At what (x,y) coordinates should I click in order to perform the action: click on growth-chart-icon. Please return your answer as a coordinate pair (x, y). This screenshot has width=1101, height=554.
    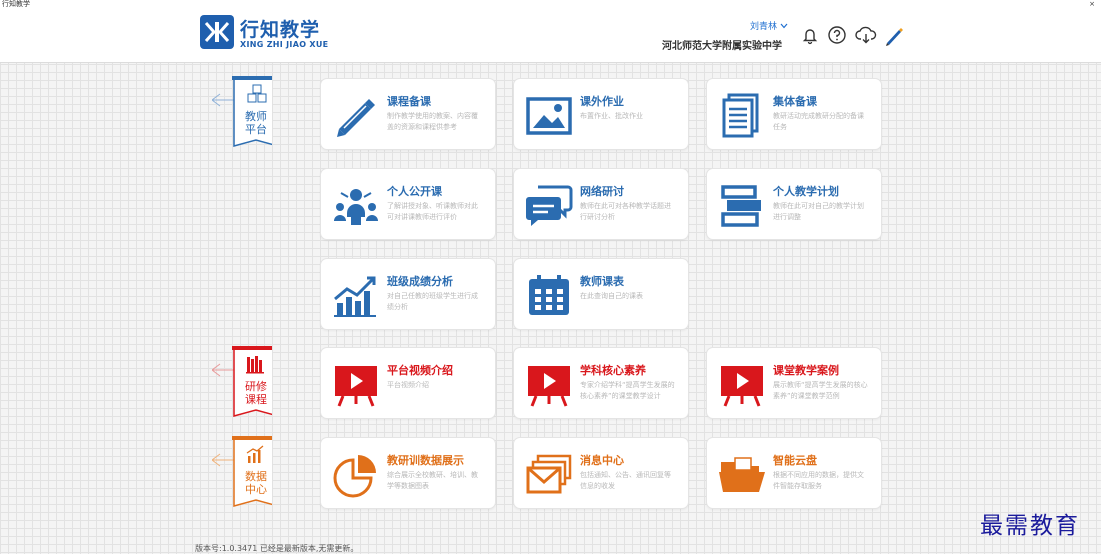
    Looking at the image, I should click on (356, 296).